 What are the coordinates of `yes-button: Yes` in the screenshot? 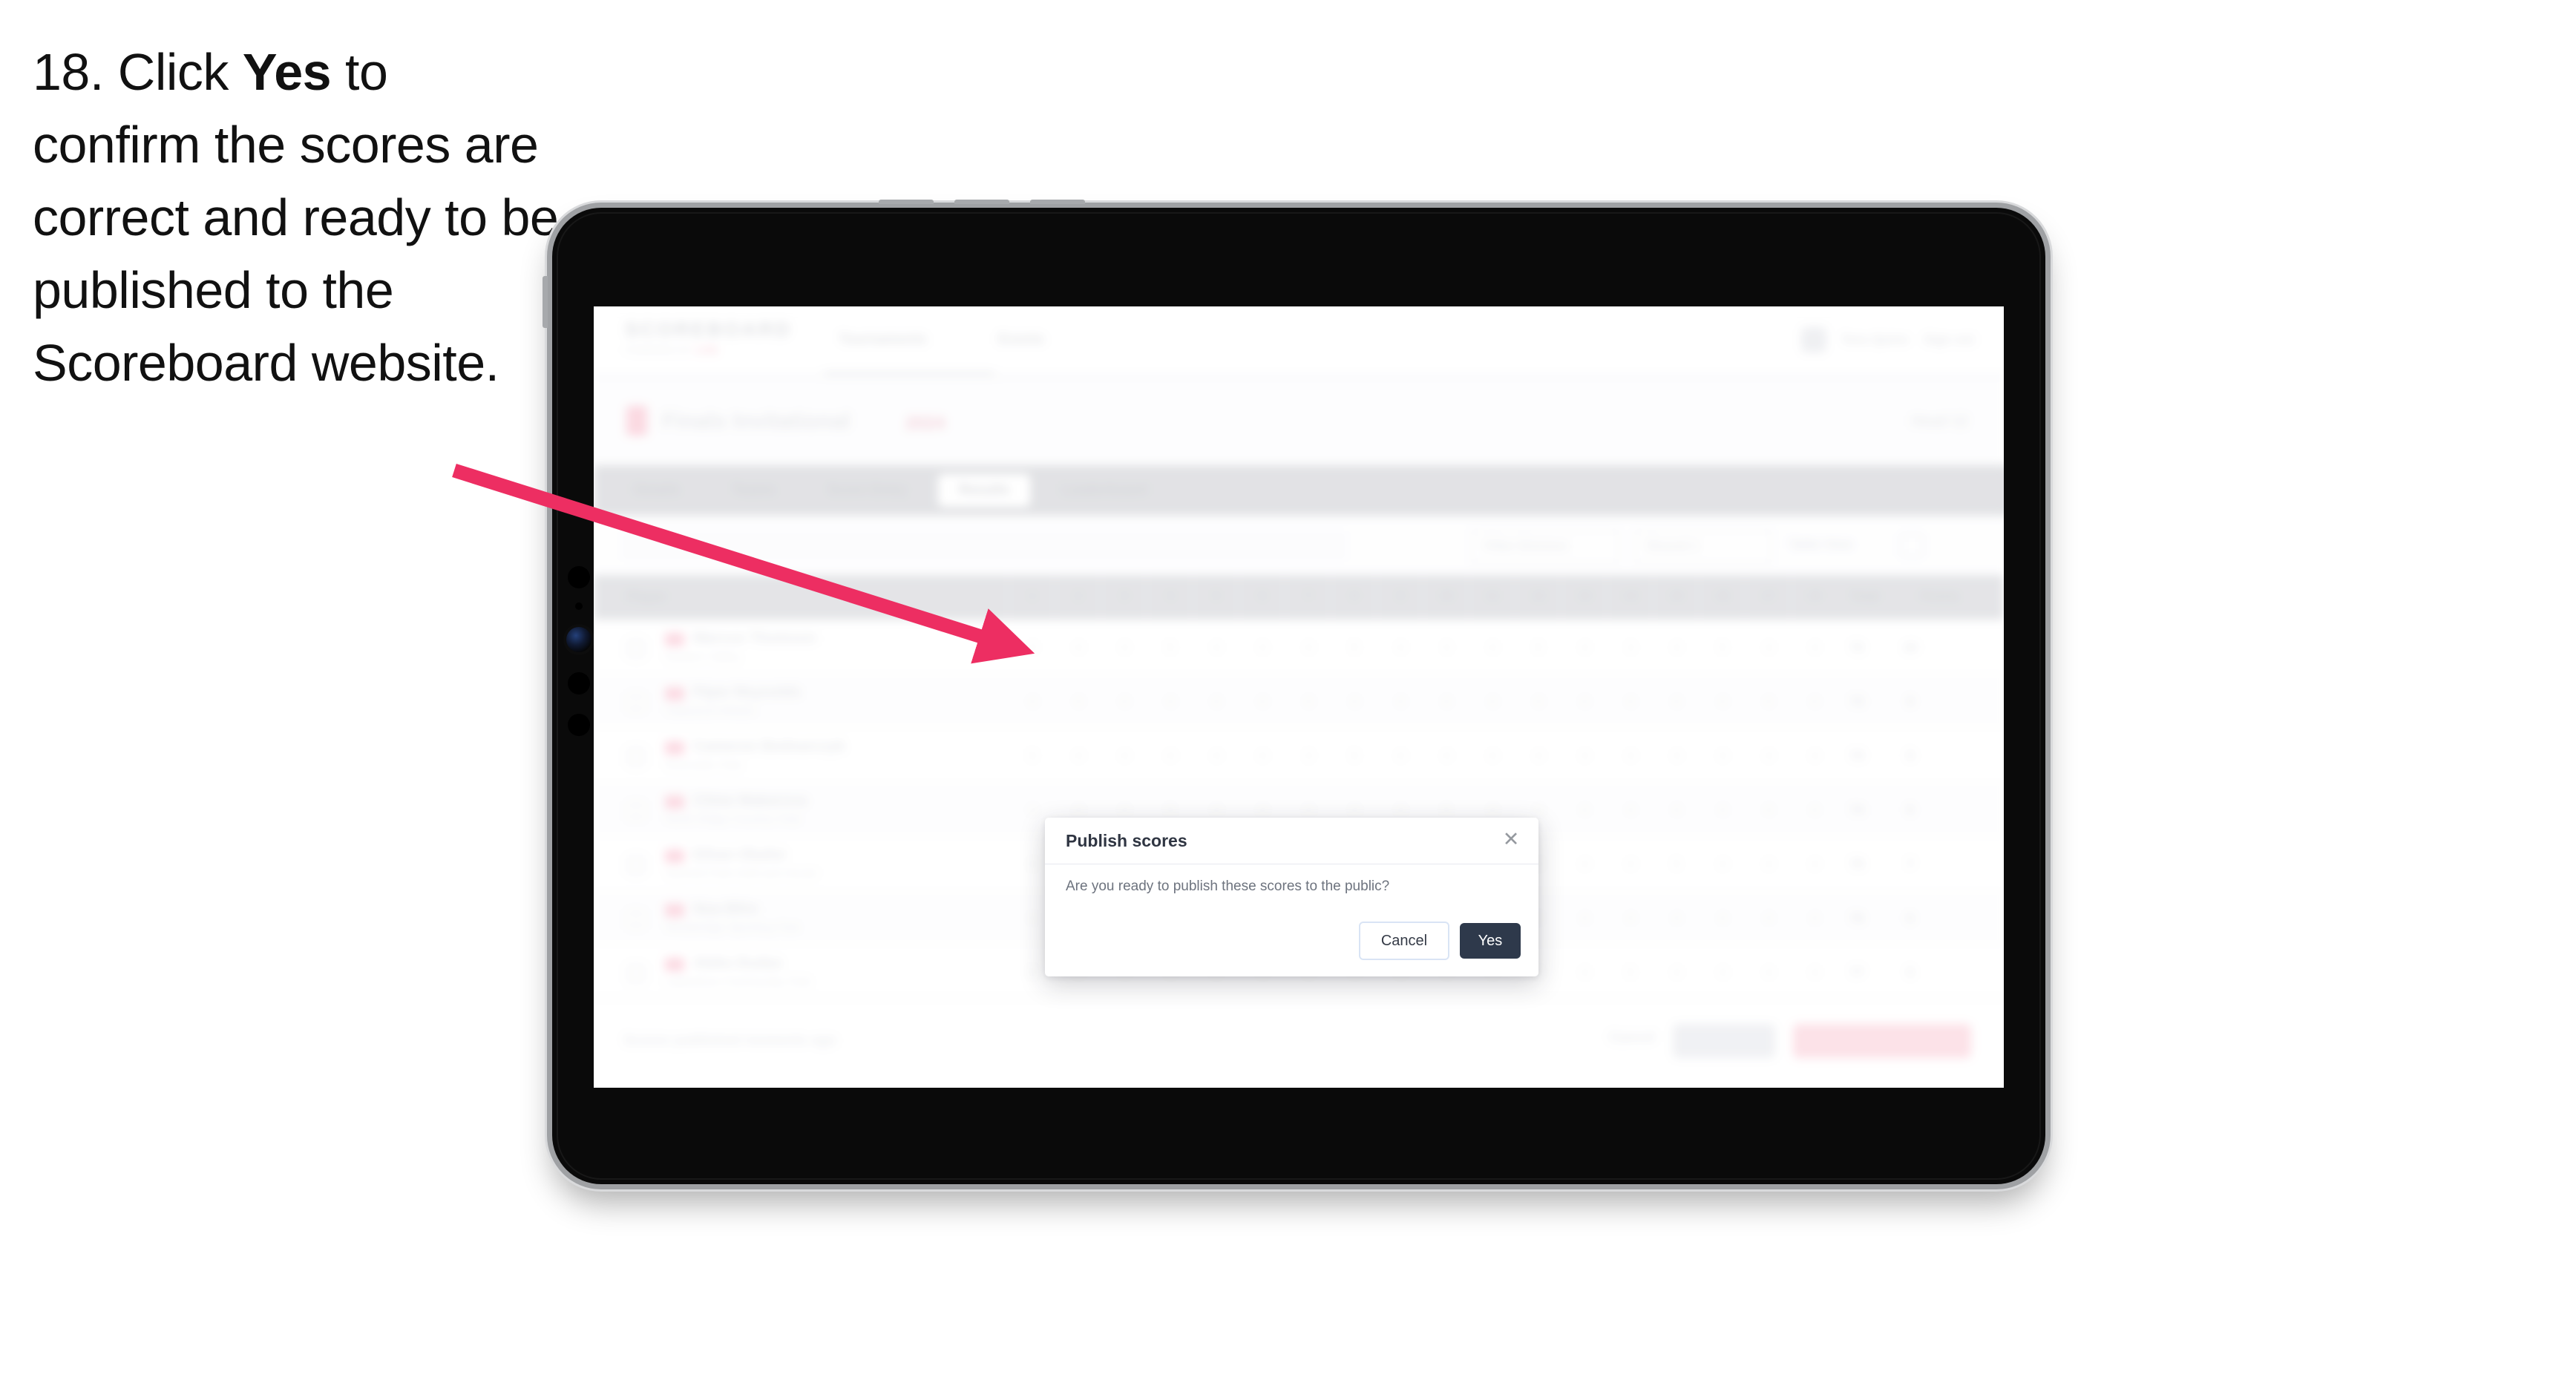 It's located at (1490, 941).